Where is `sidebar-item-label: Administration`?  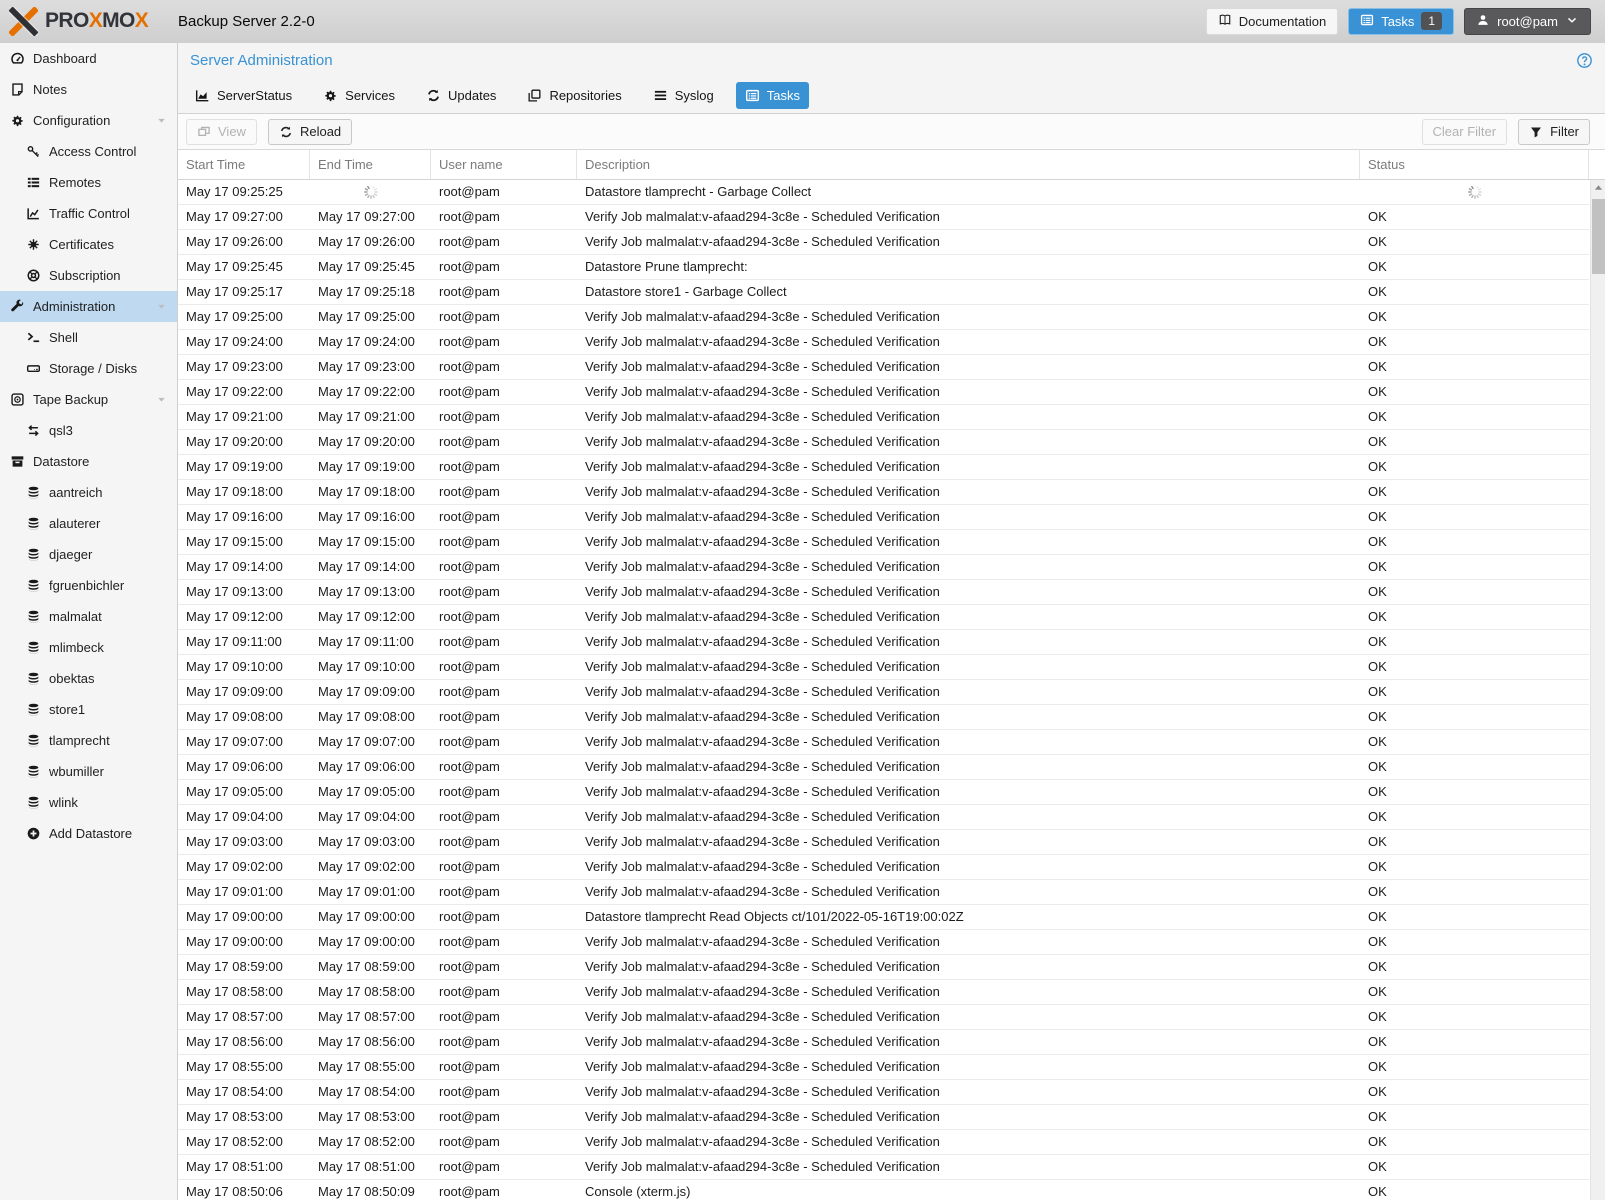
sidebar-item-label: Administration is located at coordinates (74, 306).